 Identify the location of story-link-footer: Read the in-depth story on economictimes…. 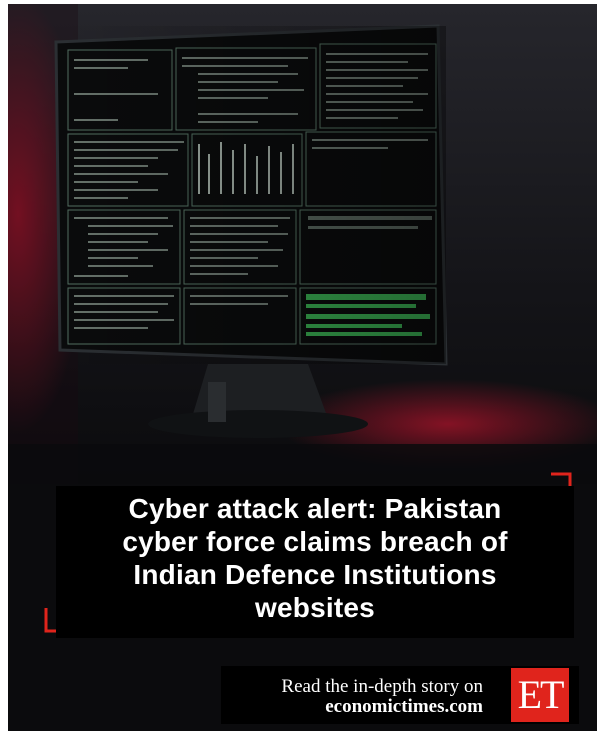
(400, 695).